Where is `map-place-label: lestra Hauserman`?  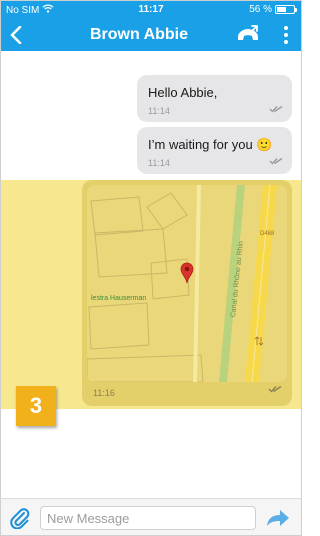
map-place-label: lestra Hauserman is located at coordinates (119, 298).